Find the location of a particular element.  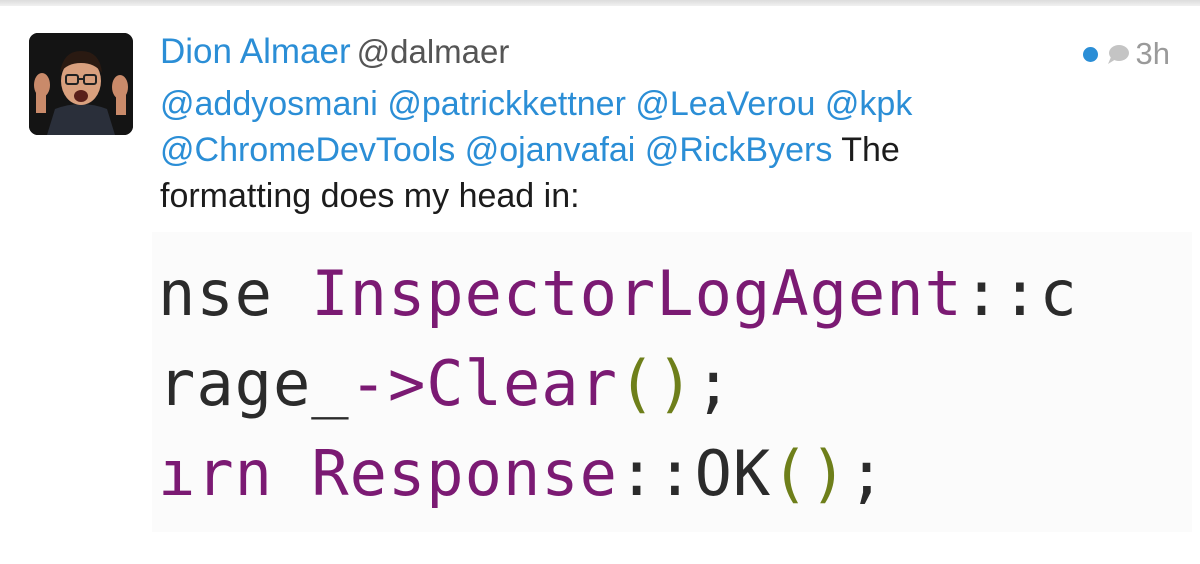

code-line-2: rage_->Clear(); is located at coordinates (445, 384).